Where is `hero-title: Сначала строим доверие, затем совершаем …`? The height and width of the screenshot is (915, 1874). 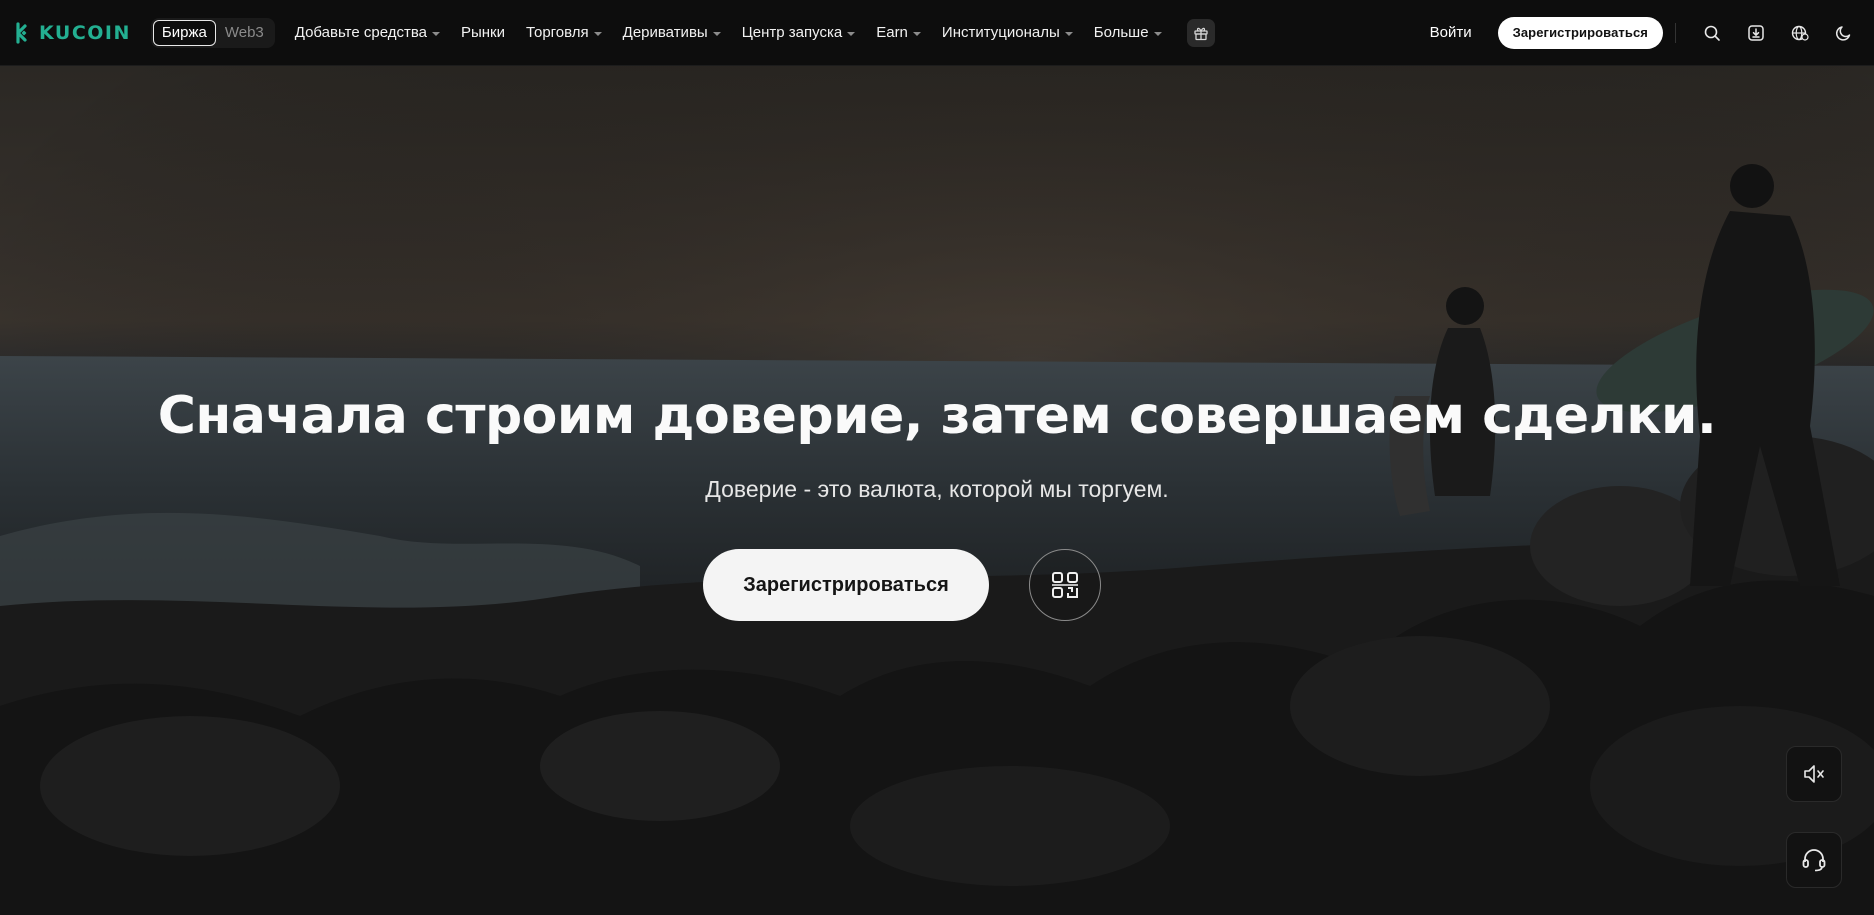
hero-title: Сначала строим доверие, затем совершаем … is located at coordinates (937, 416).